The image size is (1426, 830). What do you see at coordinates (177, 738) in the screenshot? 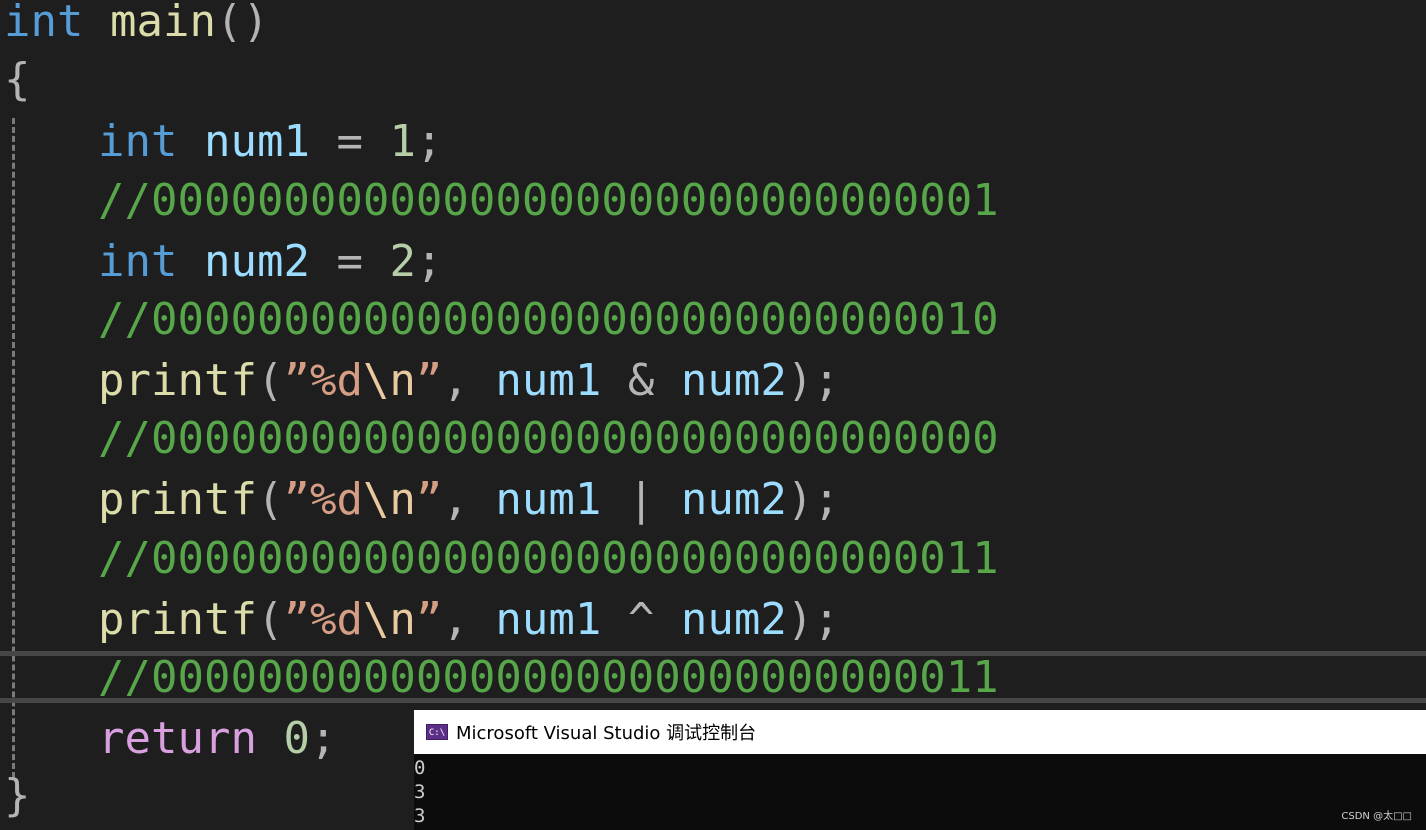
I see `return-keyword: return` at bounding box center [177, 738].